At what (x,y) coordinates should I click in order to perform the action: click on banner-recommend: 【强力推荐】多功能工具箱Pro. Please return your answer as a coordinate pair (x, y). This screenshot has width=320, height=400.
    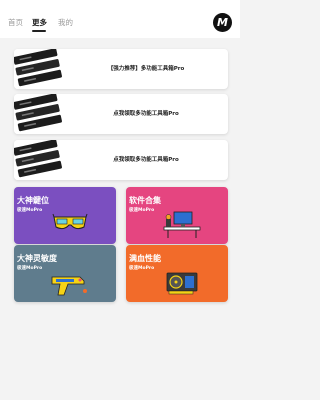
    Looking at the image, I should click on (121, 69).